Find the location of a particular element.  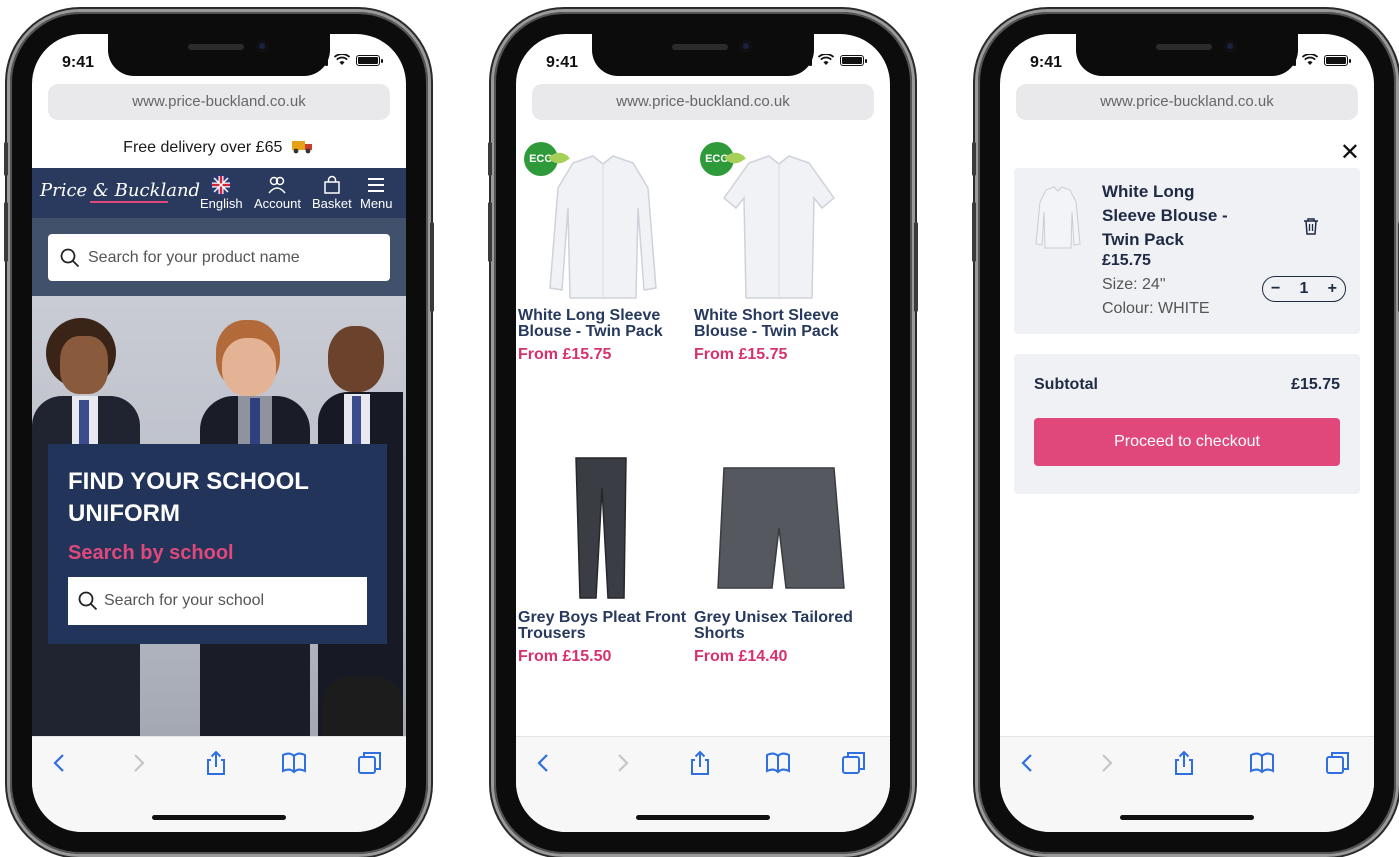

cart-item-size: Size: 24" is located at coordinates (1134, 284).